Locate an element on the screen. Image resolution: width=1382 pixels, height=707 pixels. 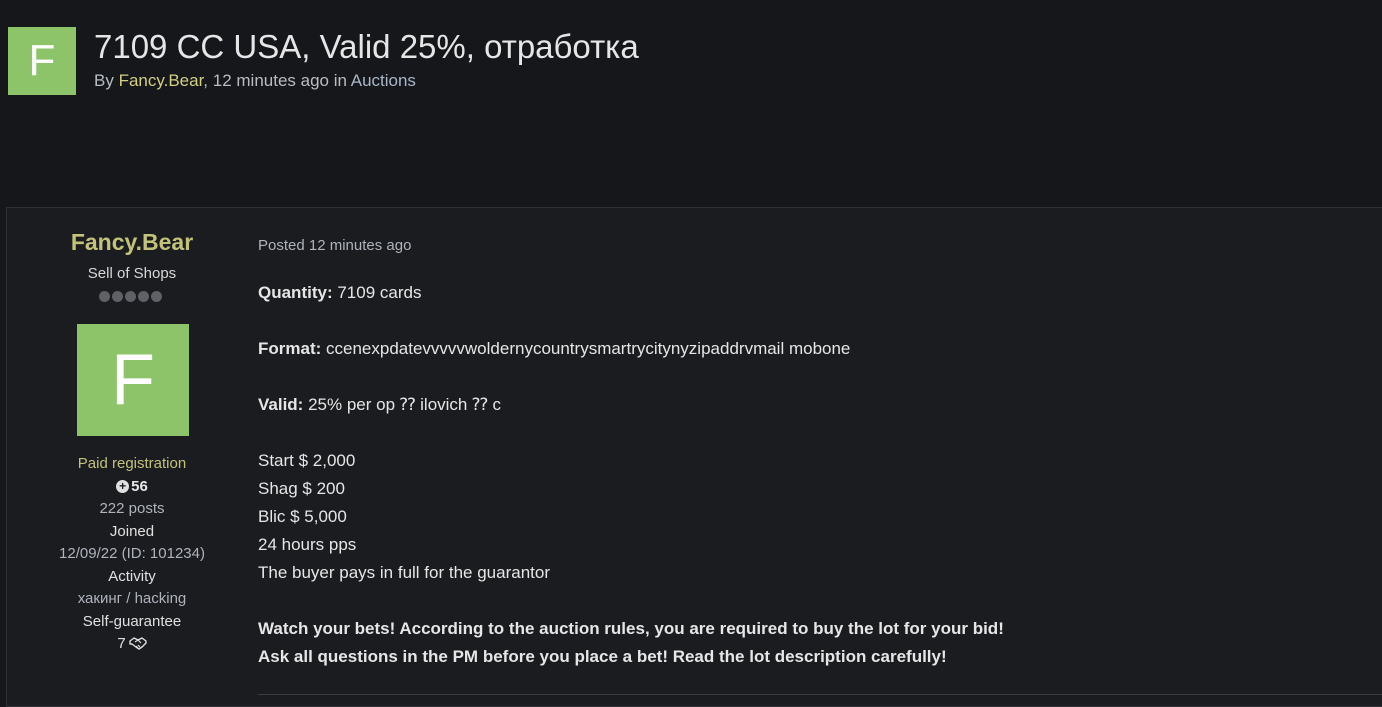
activity-label: Activity is located at coordinates (132, 576).